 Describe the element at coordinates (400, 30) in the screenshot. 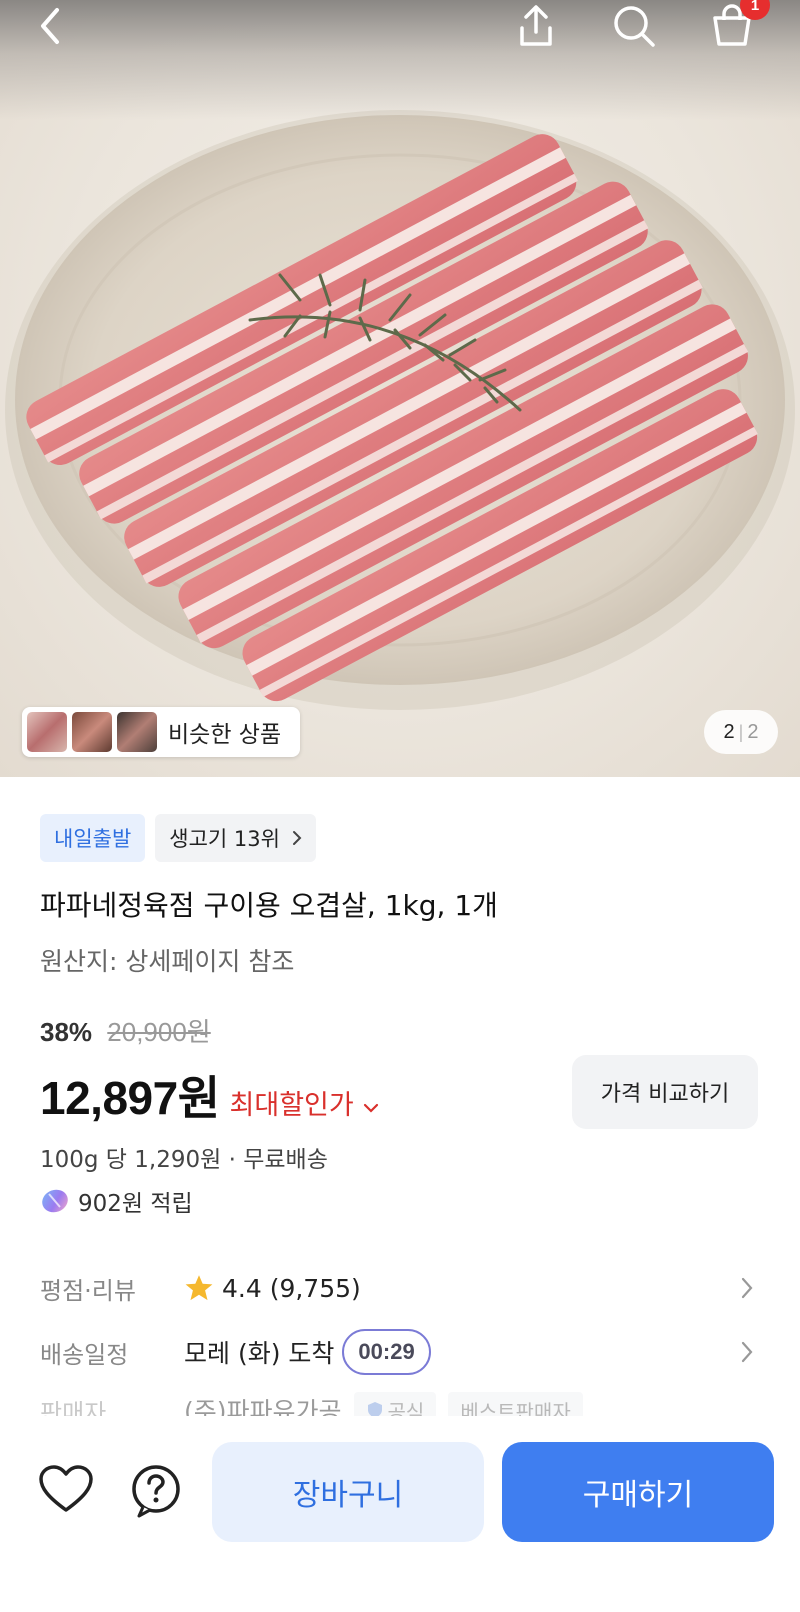

I see `top-navigation: 1` at that location.